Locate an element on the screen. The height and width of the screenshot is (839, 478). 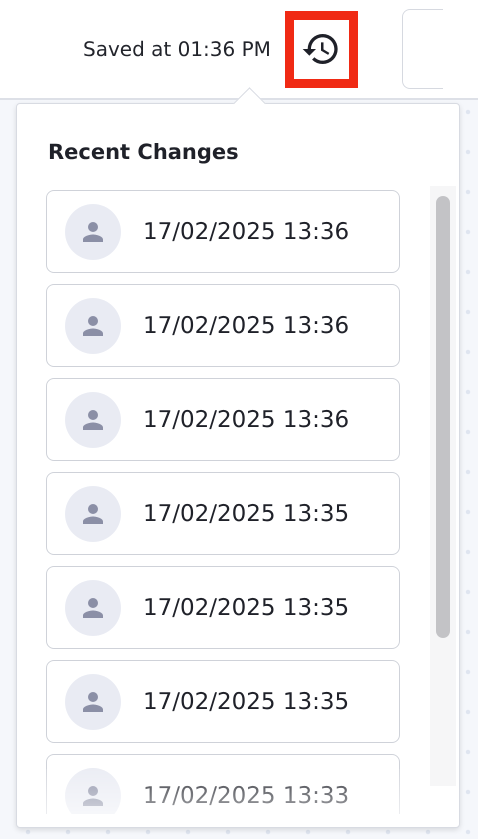
scrollbar-thumb is located at coordinates (443, 417).